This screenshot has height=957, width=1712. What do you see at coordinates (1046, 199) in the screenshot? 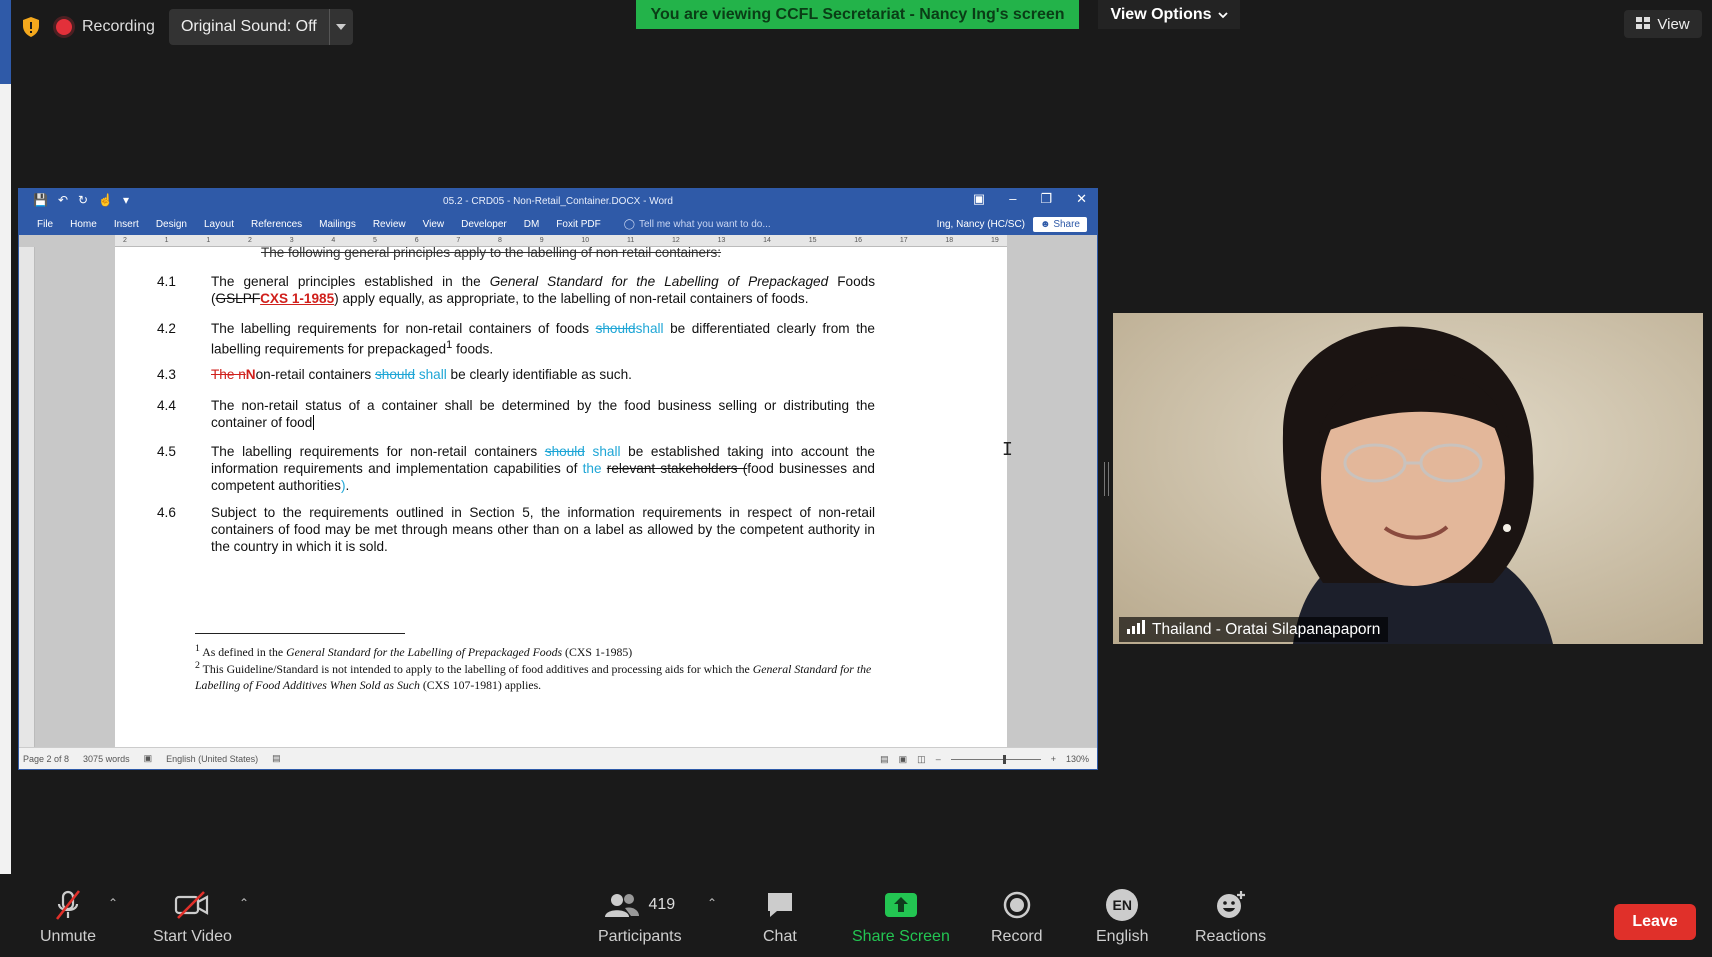
I see `restore-icon: ❐` at bounding box center [1046, 199].